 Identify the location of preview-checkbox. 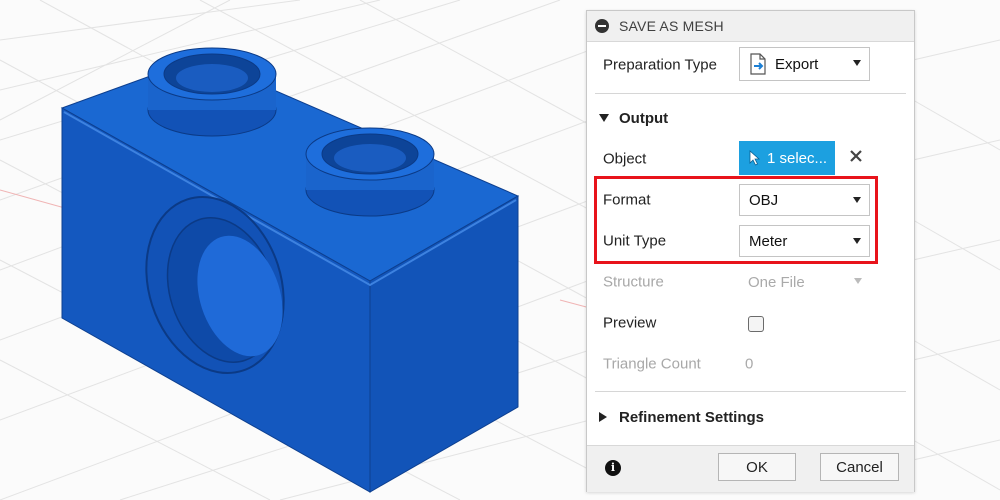
(756, 324).